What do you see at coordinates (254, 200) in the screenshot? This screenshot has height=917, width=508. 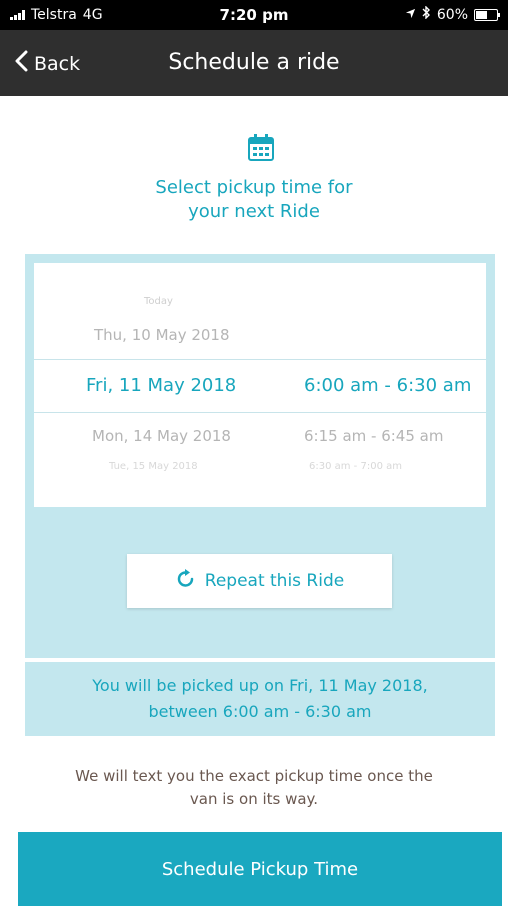 I see `pickup-heading: Select pickup time for your next Ride` at bounding box center [254, 200].